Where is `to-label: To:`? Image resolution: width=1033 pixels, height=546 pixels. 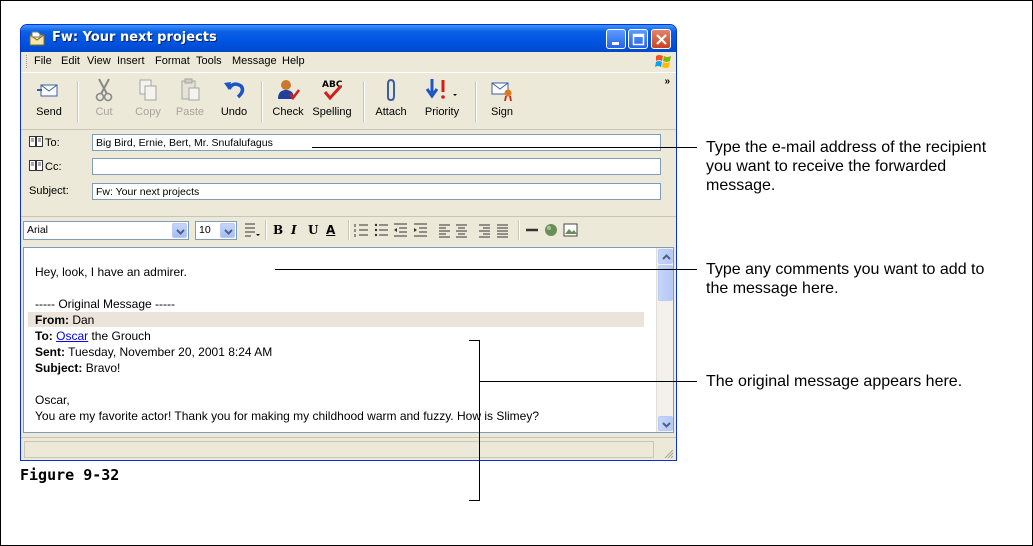
to-label: To: is located at coordinates (52, 143).